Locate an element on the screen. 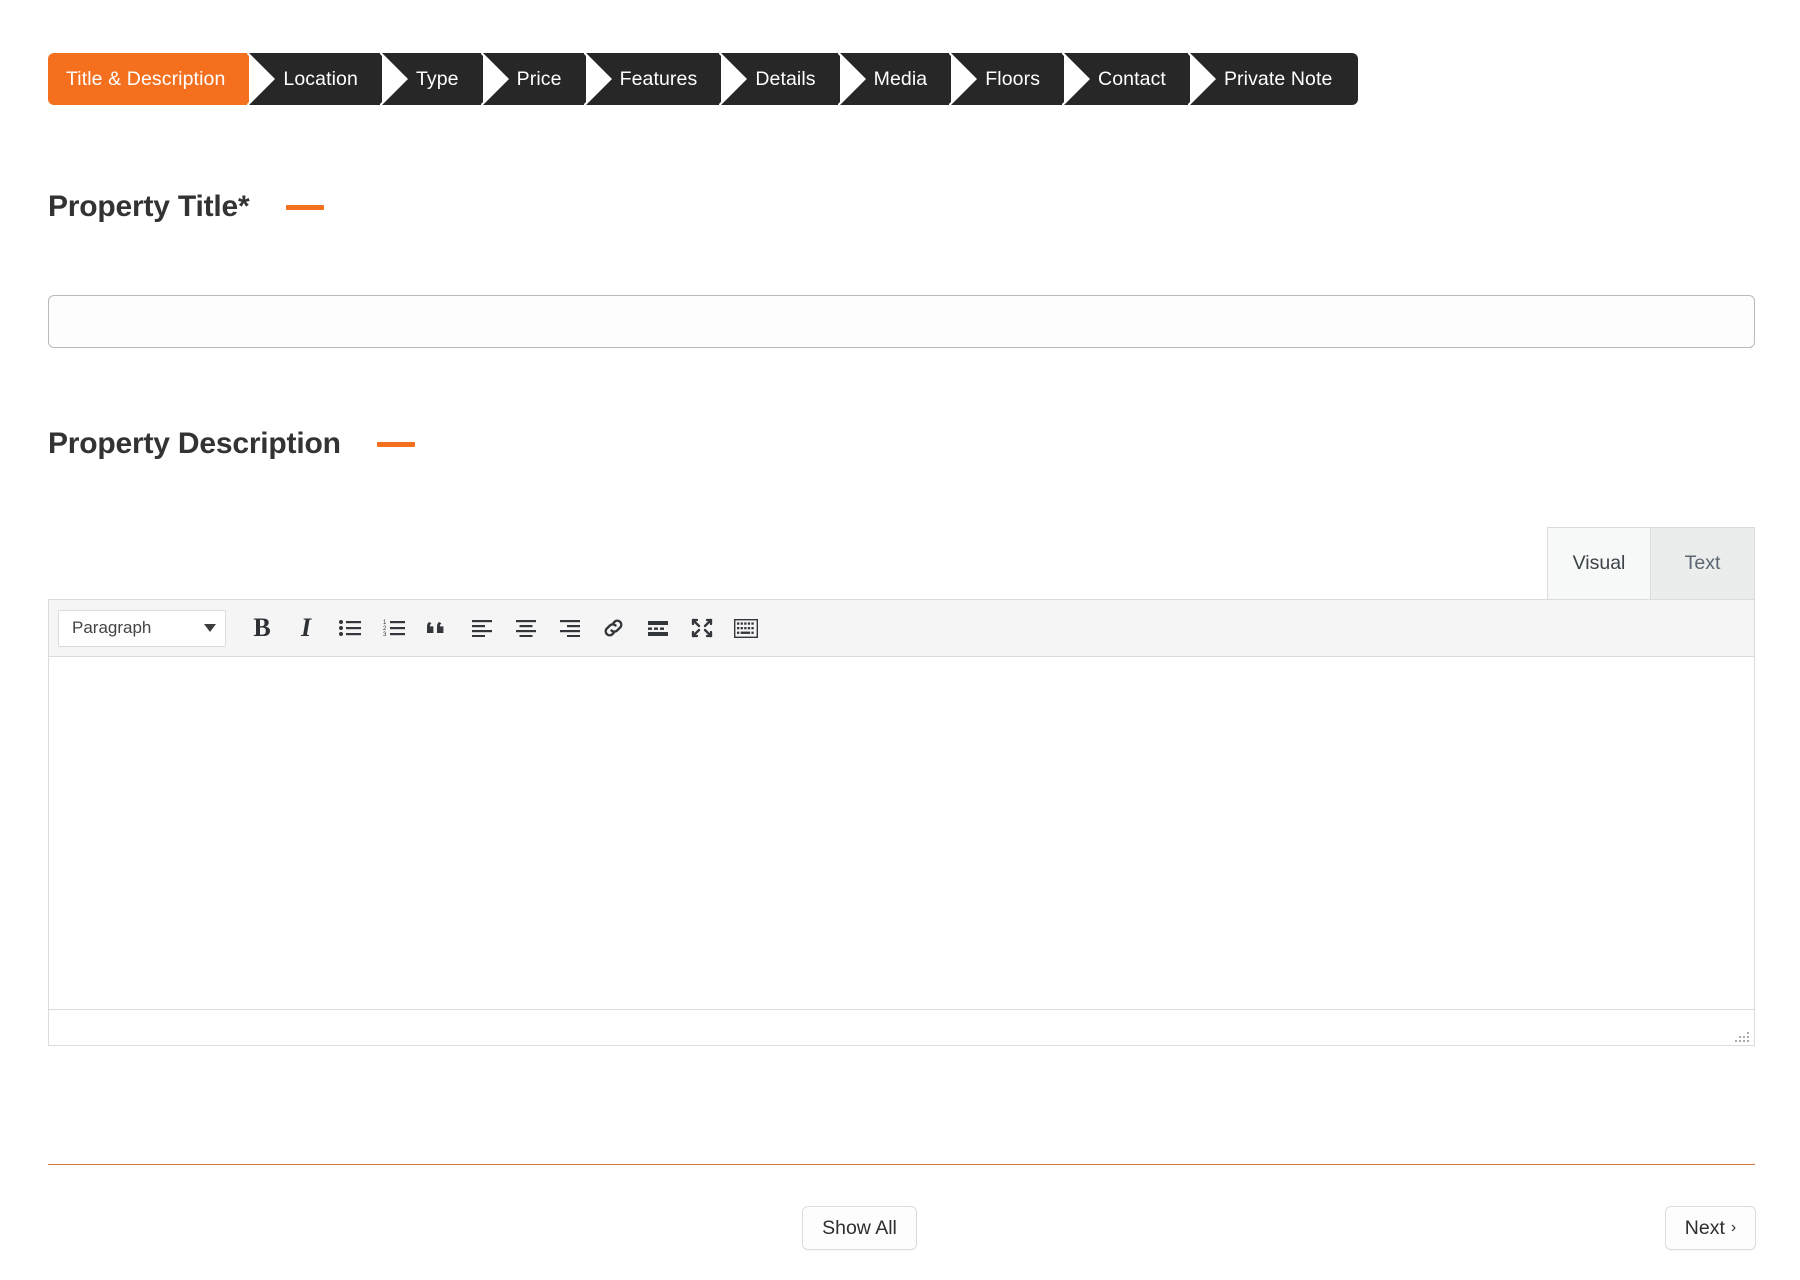 This screenshot has width=1800, height=1280. step-contact: Contact is located at coordinates (1138, 79).